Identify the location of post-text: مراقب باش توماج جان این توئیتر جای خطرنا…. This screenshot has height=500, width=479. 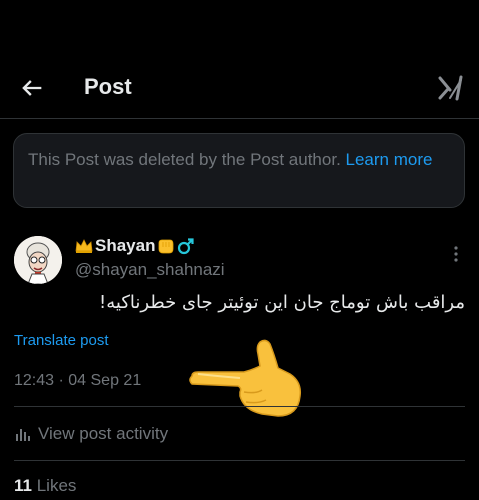
(282, 302).